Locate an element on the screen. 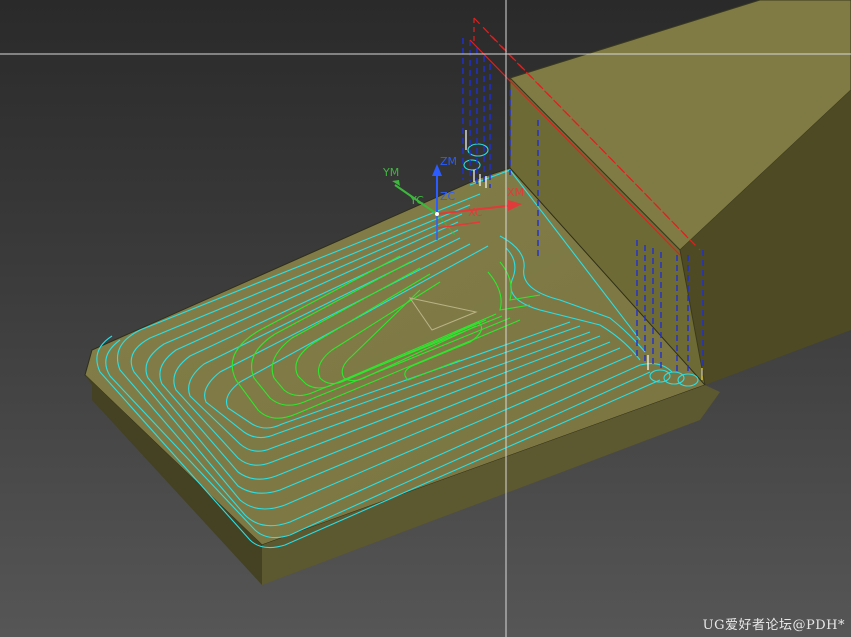  ym-label: YM is located at coordinates (390, 172).